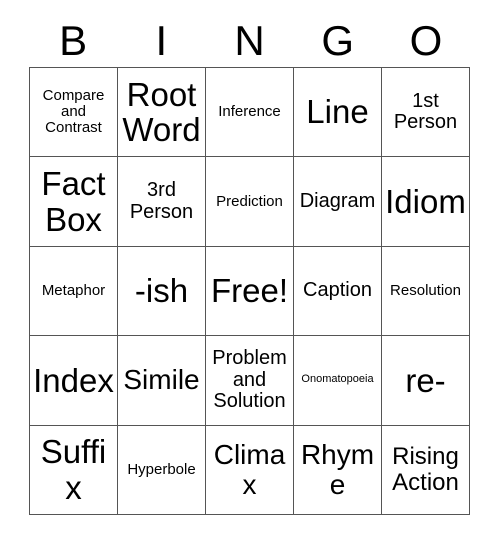  I want to click on bingo-cell-label: Root Word, so click(161, 112).